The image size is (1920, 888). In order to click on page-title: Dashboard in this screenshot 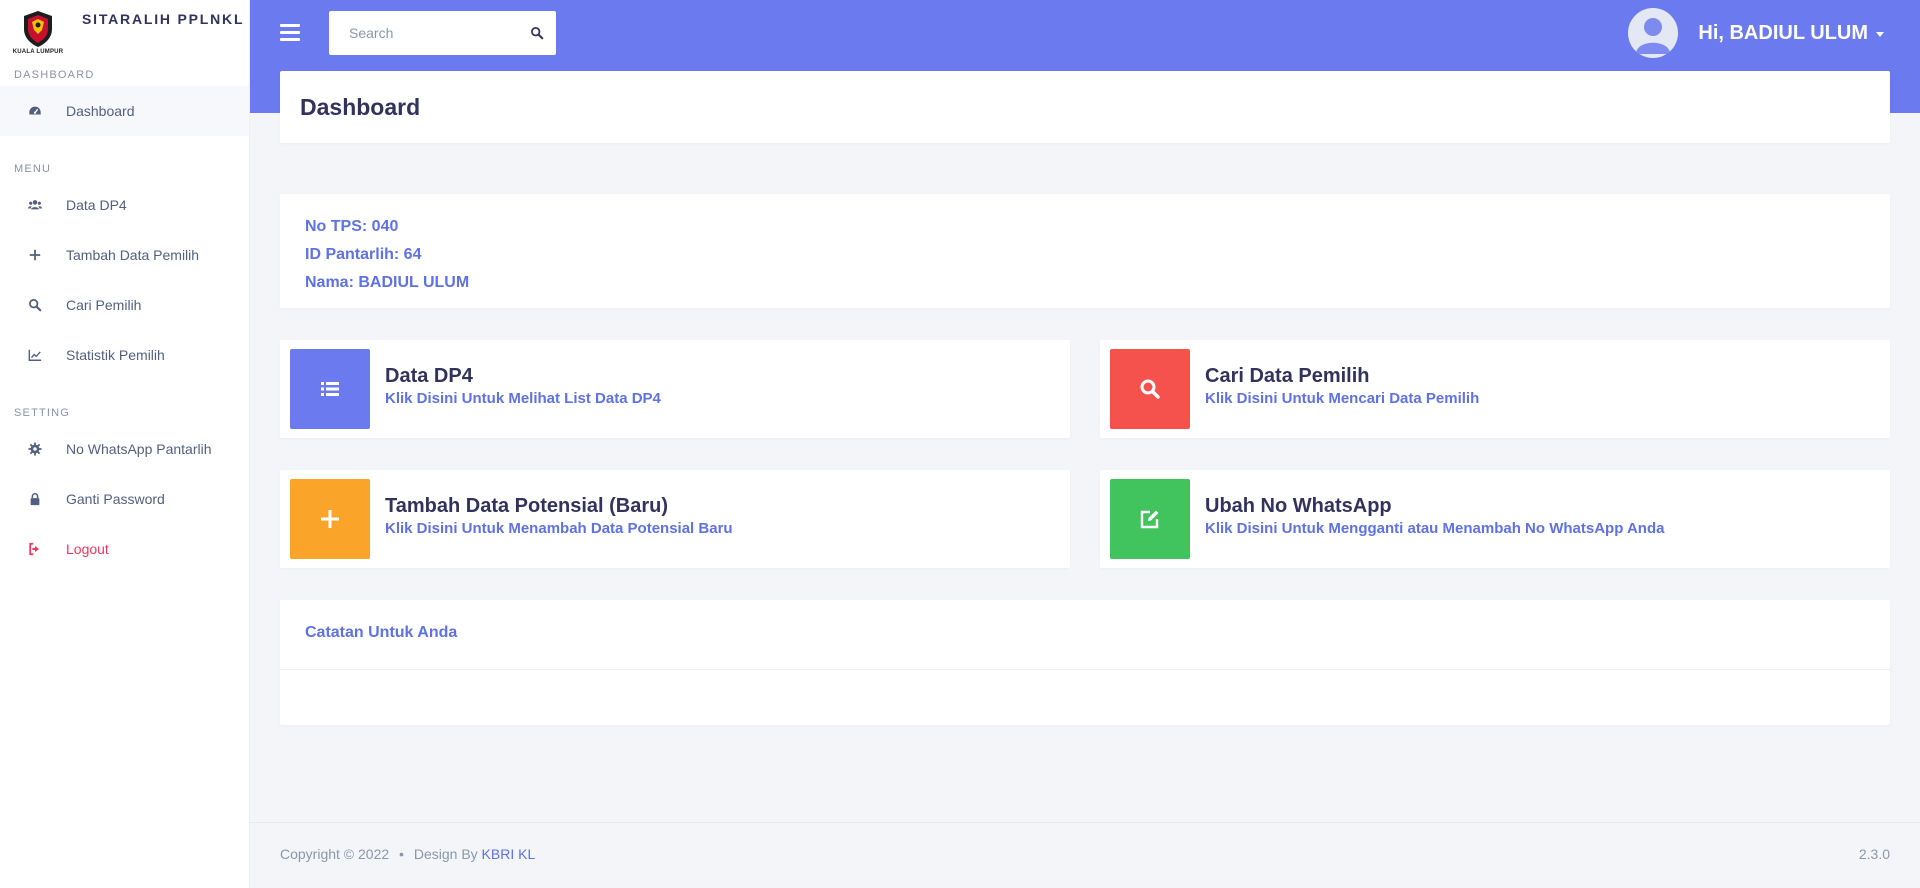, I will do `click(360, 107)`.